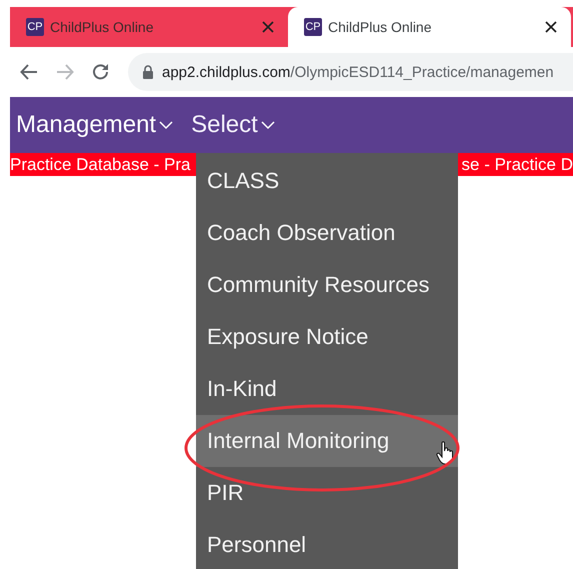  What do you see at coordinates (551, 27) in the screenshot?
I see `close-icon` at bounding box center [551, 27].